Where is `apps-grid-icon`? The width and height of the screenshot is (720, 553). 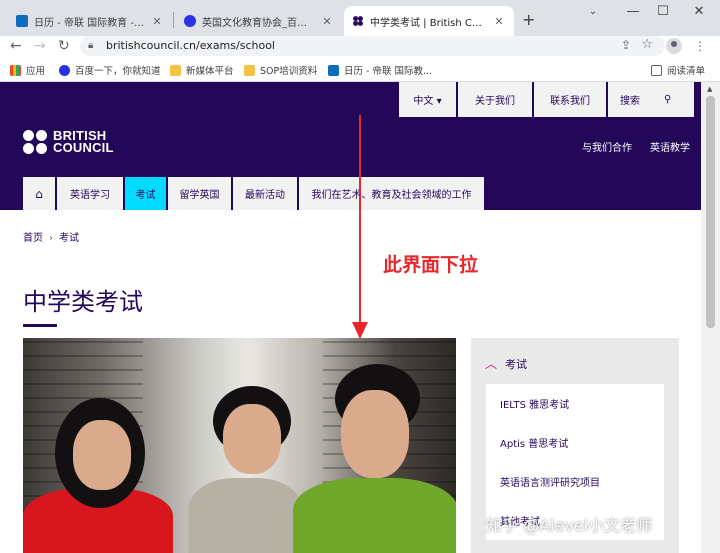
apps-grid-icon is located at coordinates (15, 70).